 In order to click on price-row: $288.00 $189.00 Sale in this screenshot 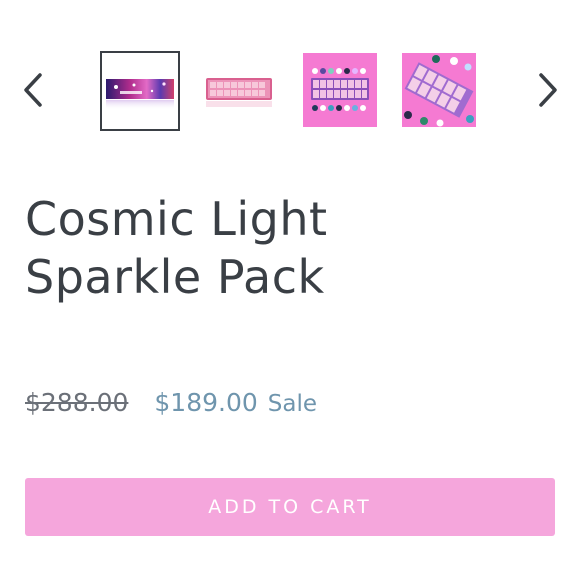, I will do `click(171, 406)`.